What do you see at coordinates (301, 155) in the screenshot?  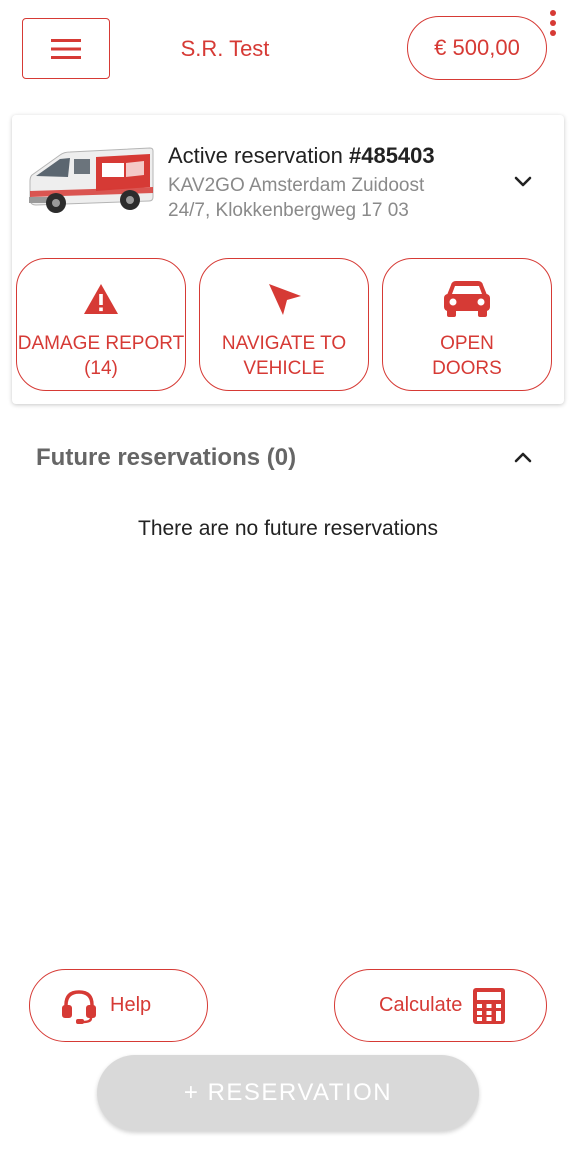 I see `reservation-title: Active reservation #485403` at bounding box center [301, 155].